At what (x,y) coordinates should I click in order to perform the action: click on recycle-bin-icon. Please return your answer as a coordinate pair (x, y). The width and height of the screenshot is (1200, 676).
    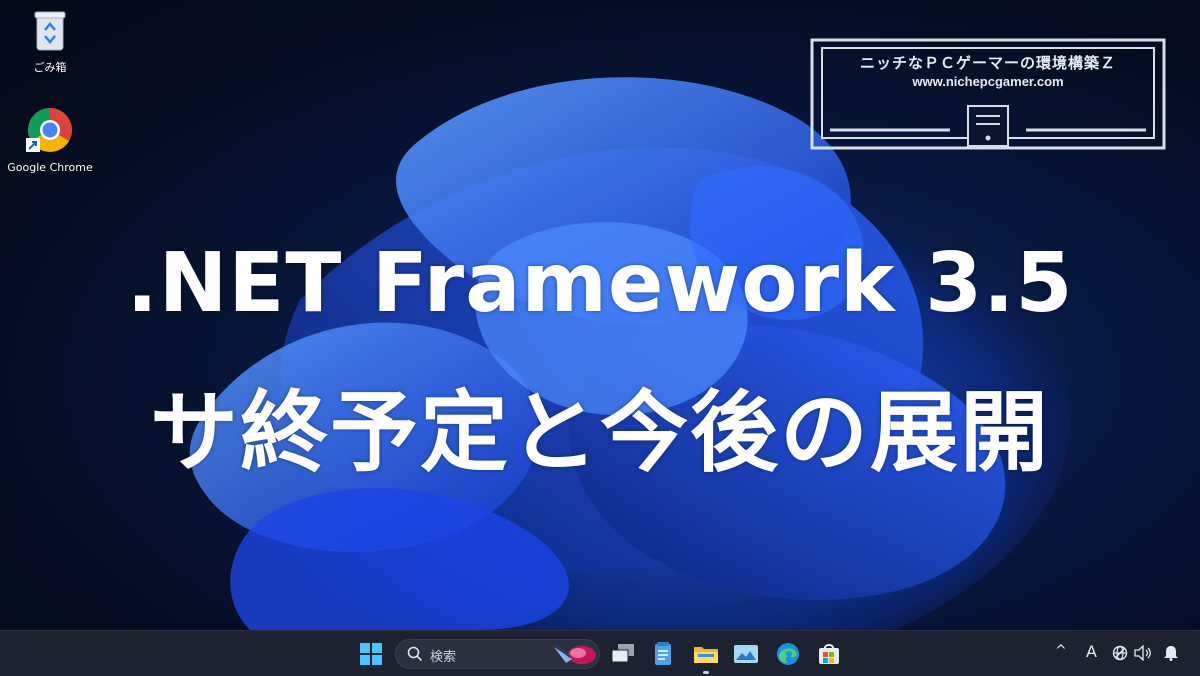
    Looking at the image, I should click on (50, 31).